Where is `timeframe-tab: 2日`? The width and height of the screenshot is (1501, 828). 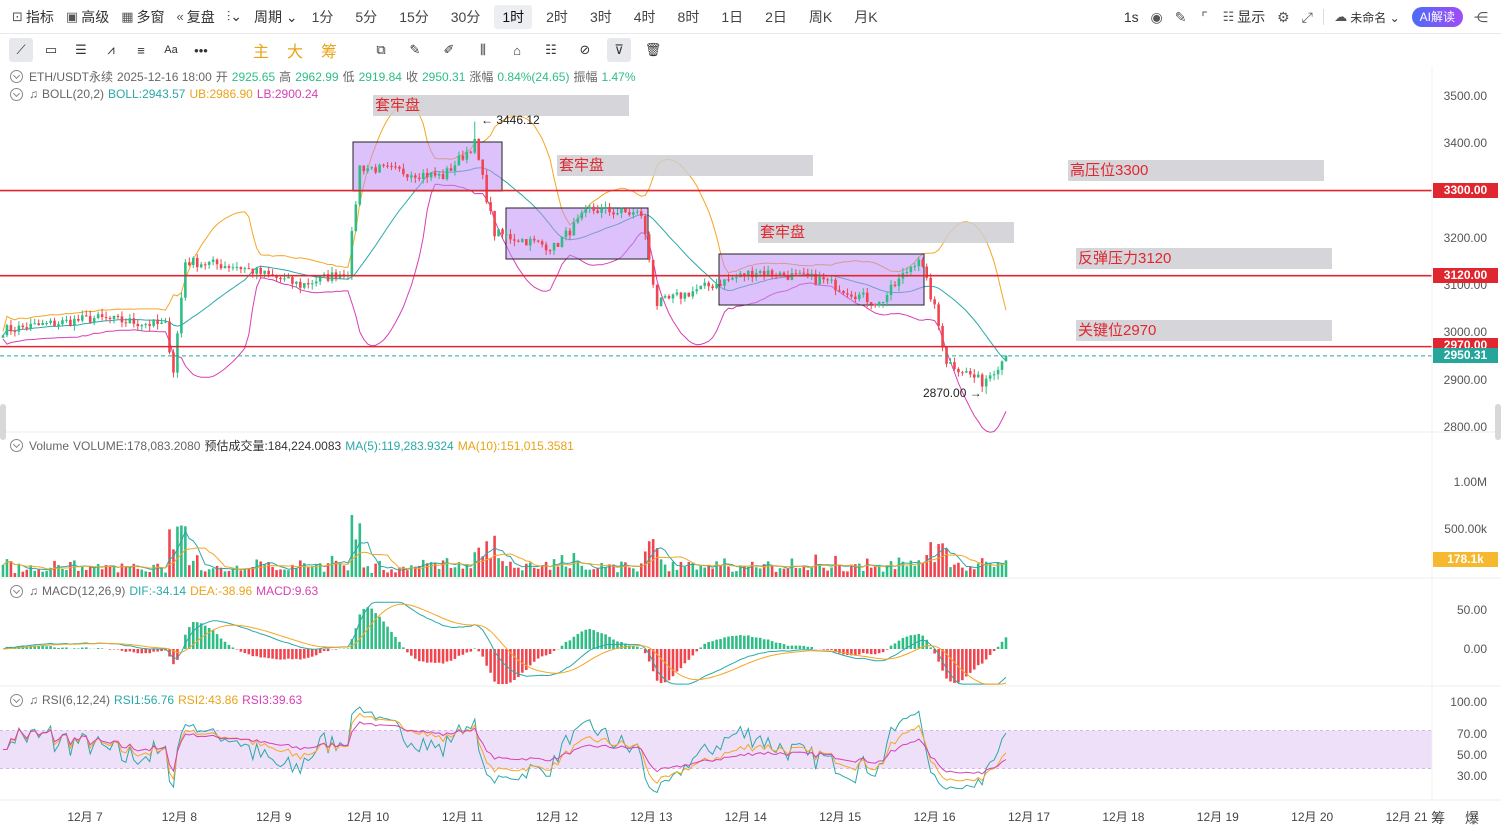
timeframe-tab: 2日 is located at coordinates (776, 17).